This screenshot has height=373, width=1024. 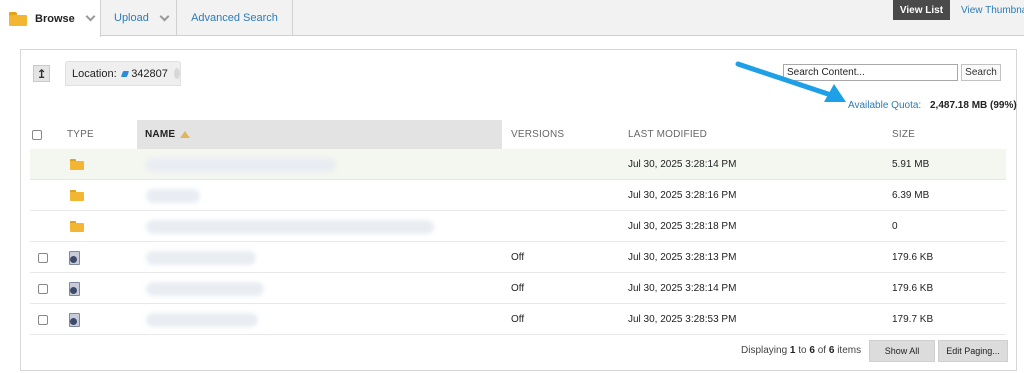 I want to click on table-row: Off Jul 30, 2025 3:28:14 PM 179.6 KB, so click(x=518, y=288).